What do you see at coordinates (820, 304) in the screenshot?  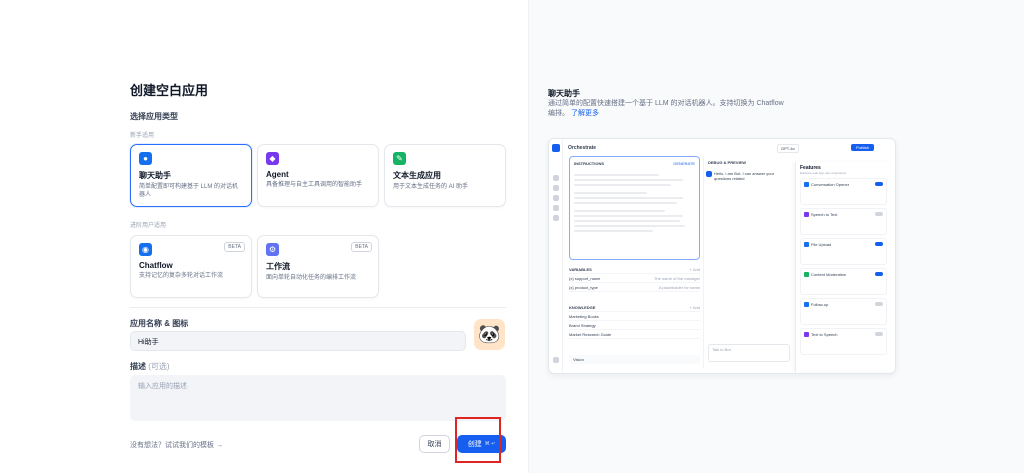 I see `feature-name: Follow-up` at bounding box center [820, 304].